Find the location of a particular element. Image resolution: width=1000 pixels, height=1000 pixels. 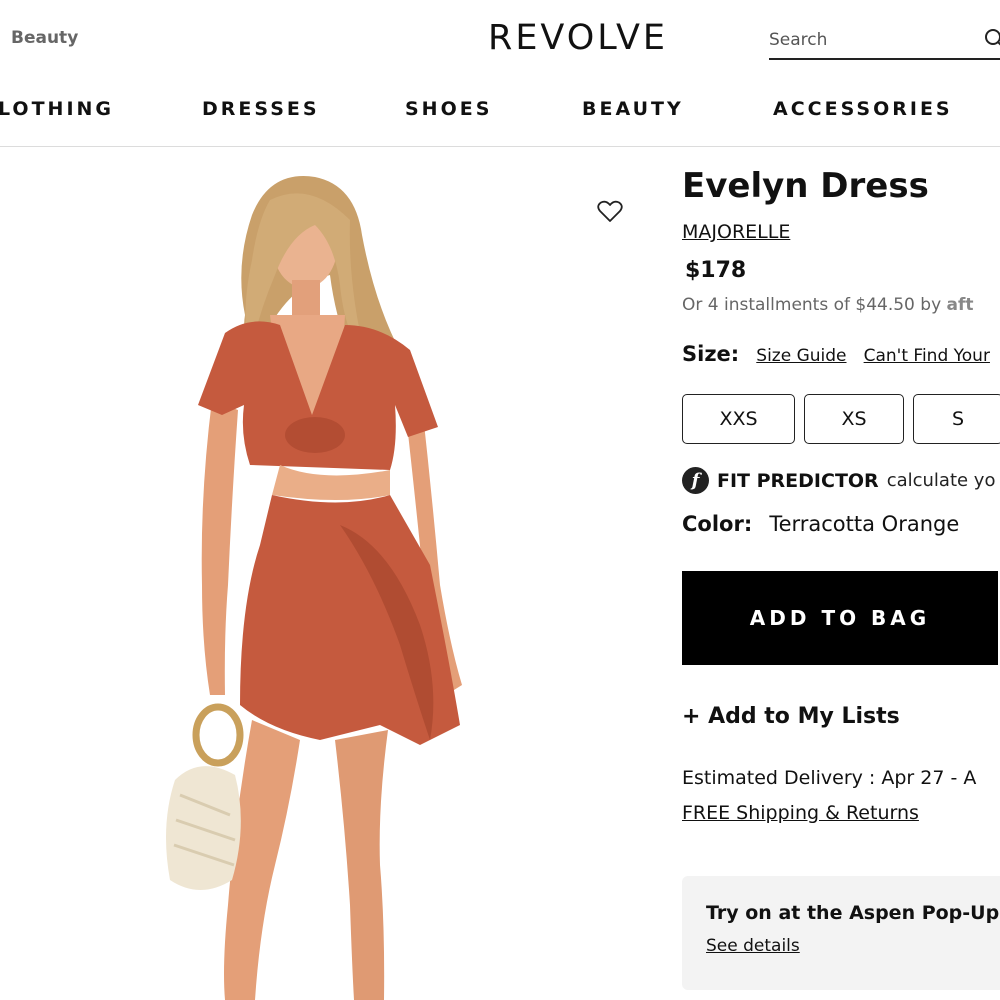

nav-item-beauty: BEAUTY is located at coordinates (633, 109).